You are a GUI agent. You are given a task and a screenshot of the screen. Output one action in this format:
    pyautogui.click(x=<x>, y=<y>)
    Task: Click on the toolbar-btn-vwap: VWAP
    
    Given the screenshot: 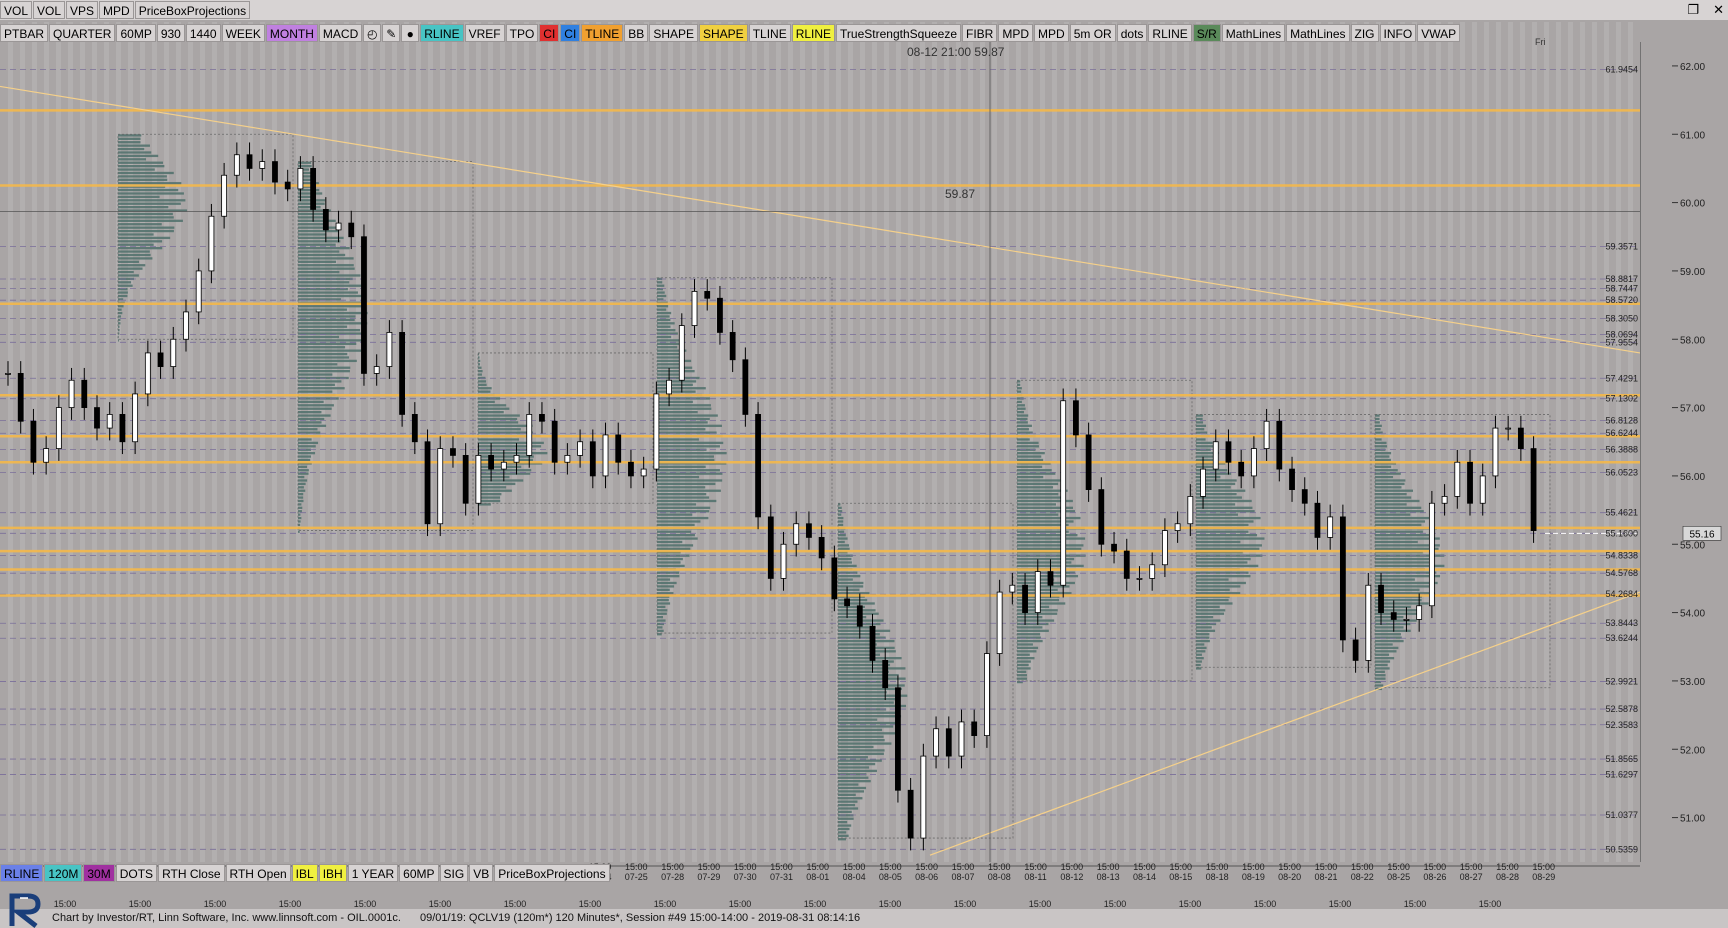 What is the action you would take?
    pyautogui.click(x=1439, y=33)
    